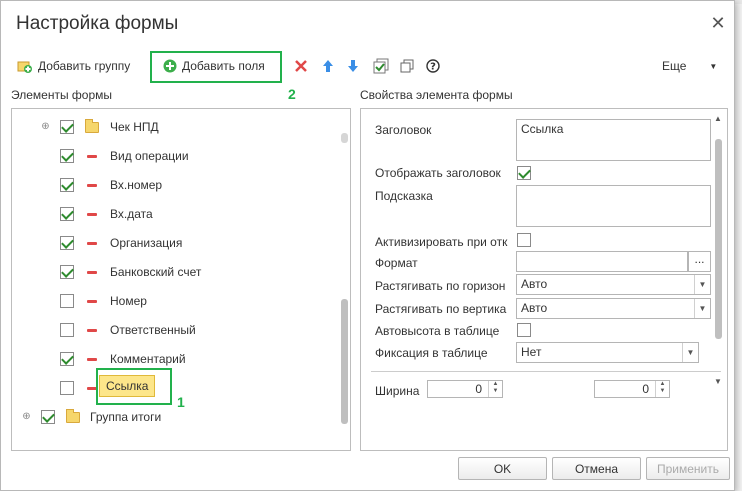  I want to click on tree-row: Банковский счет, so click(177, 272).